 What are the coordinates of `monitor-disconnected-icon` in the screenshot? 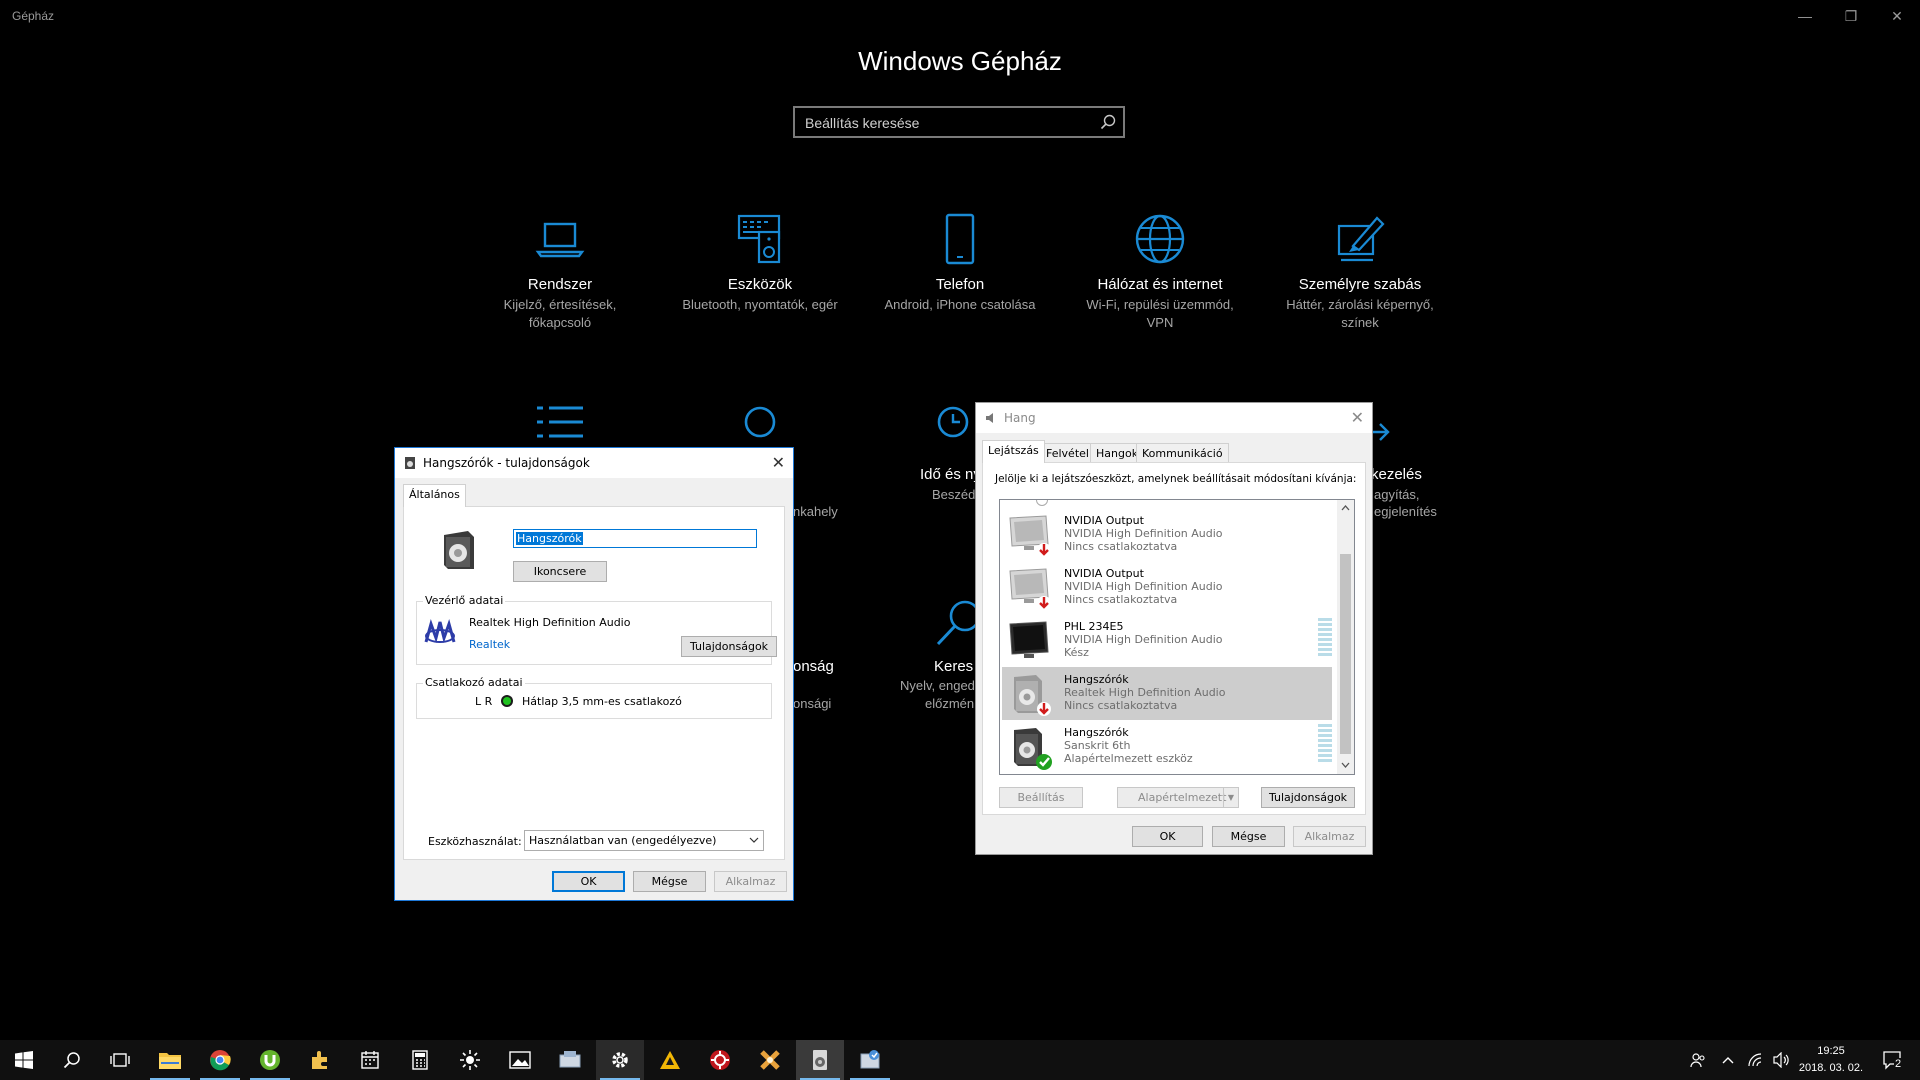 It's located at (1030, 536).